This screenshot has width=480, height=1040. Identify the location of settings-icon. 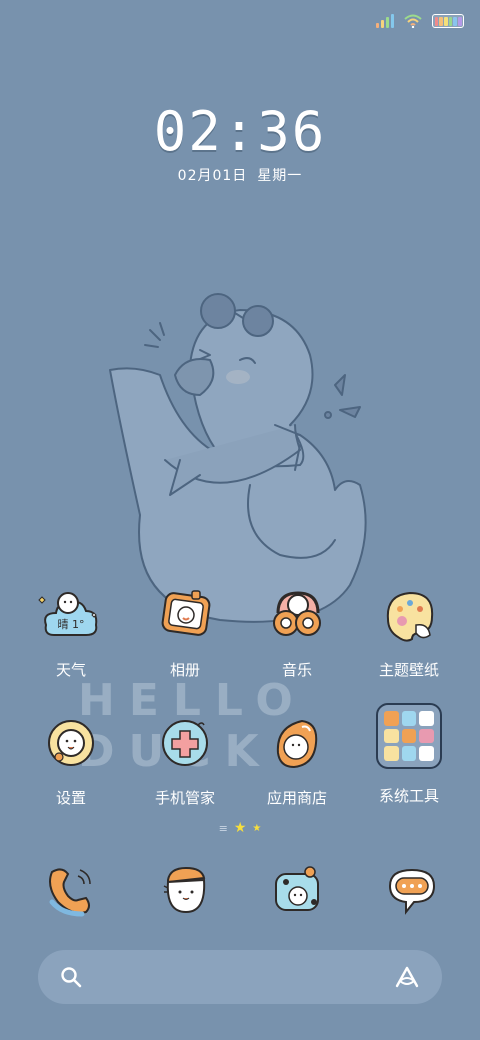
(71, 746).